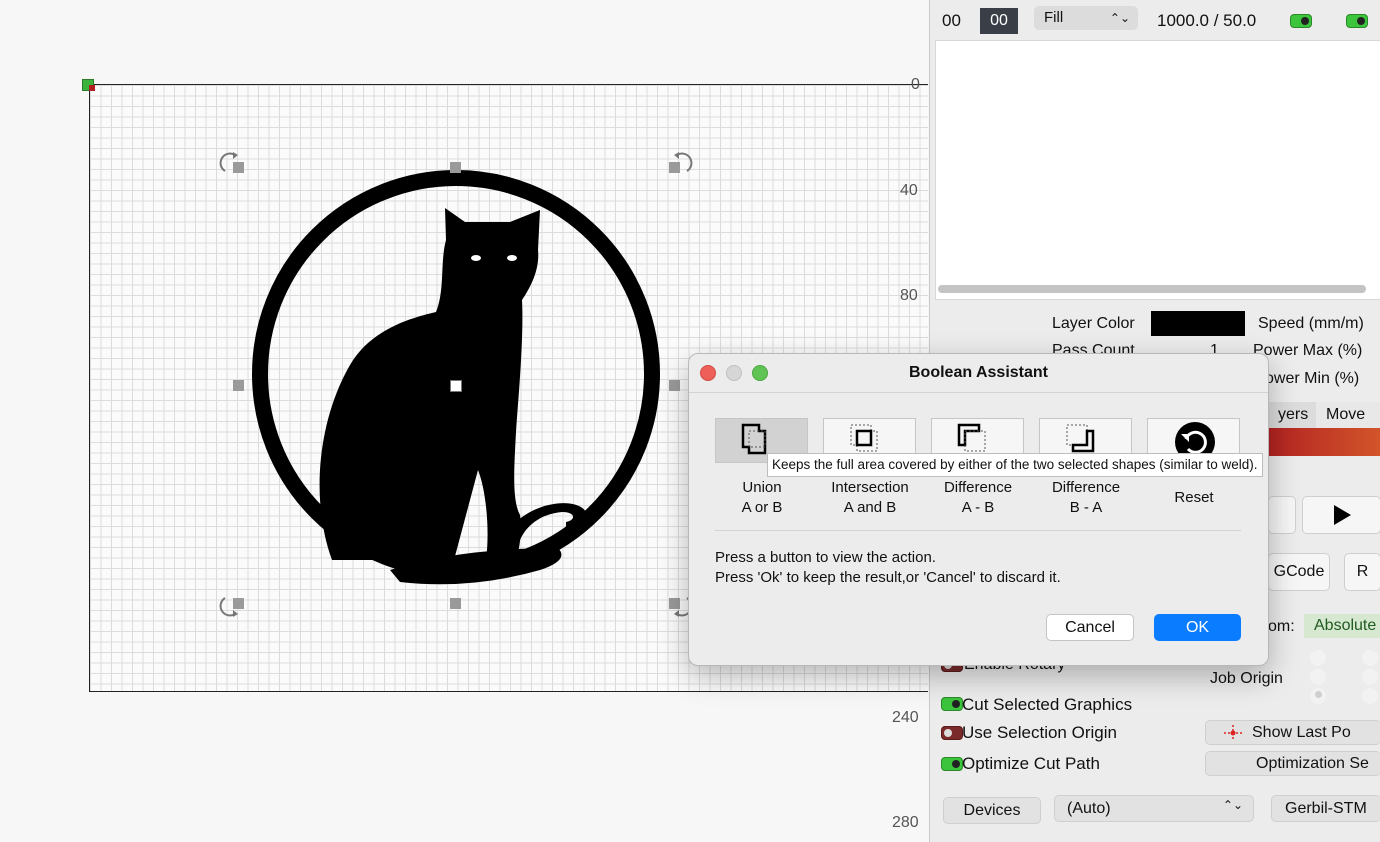 The height and width of the screenshot is (842, 1380). Describe the element at coordinates (1362, 572) in the screenshot. I see `run-gcode-button: R` at that location.